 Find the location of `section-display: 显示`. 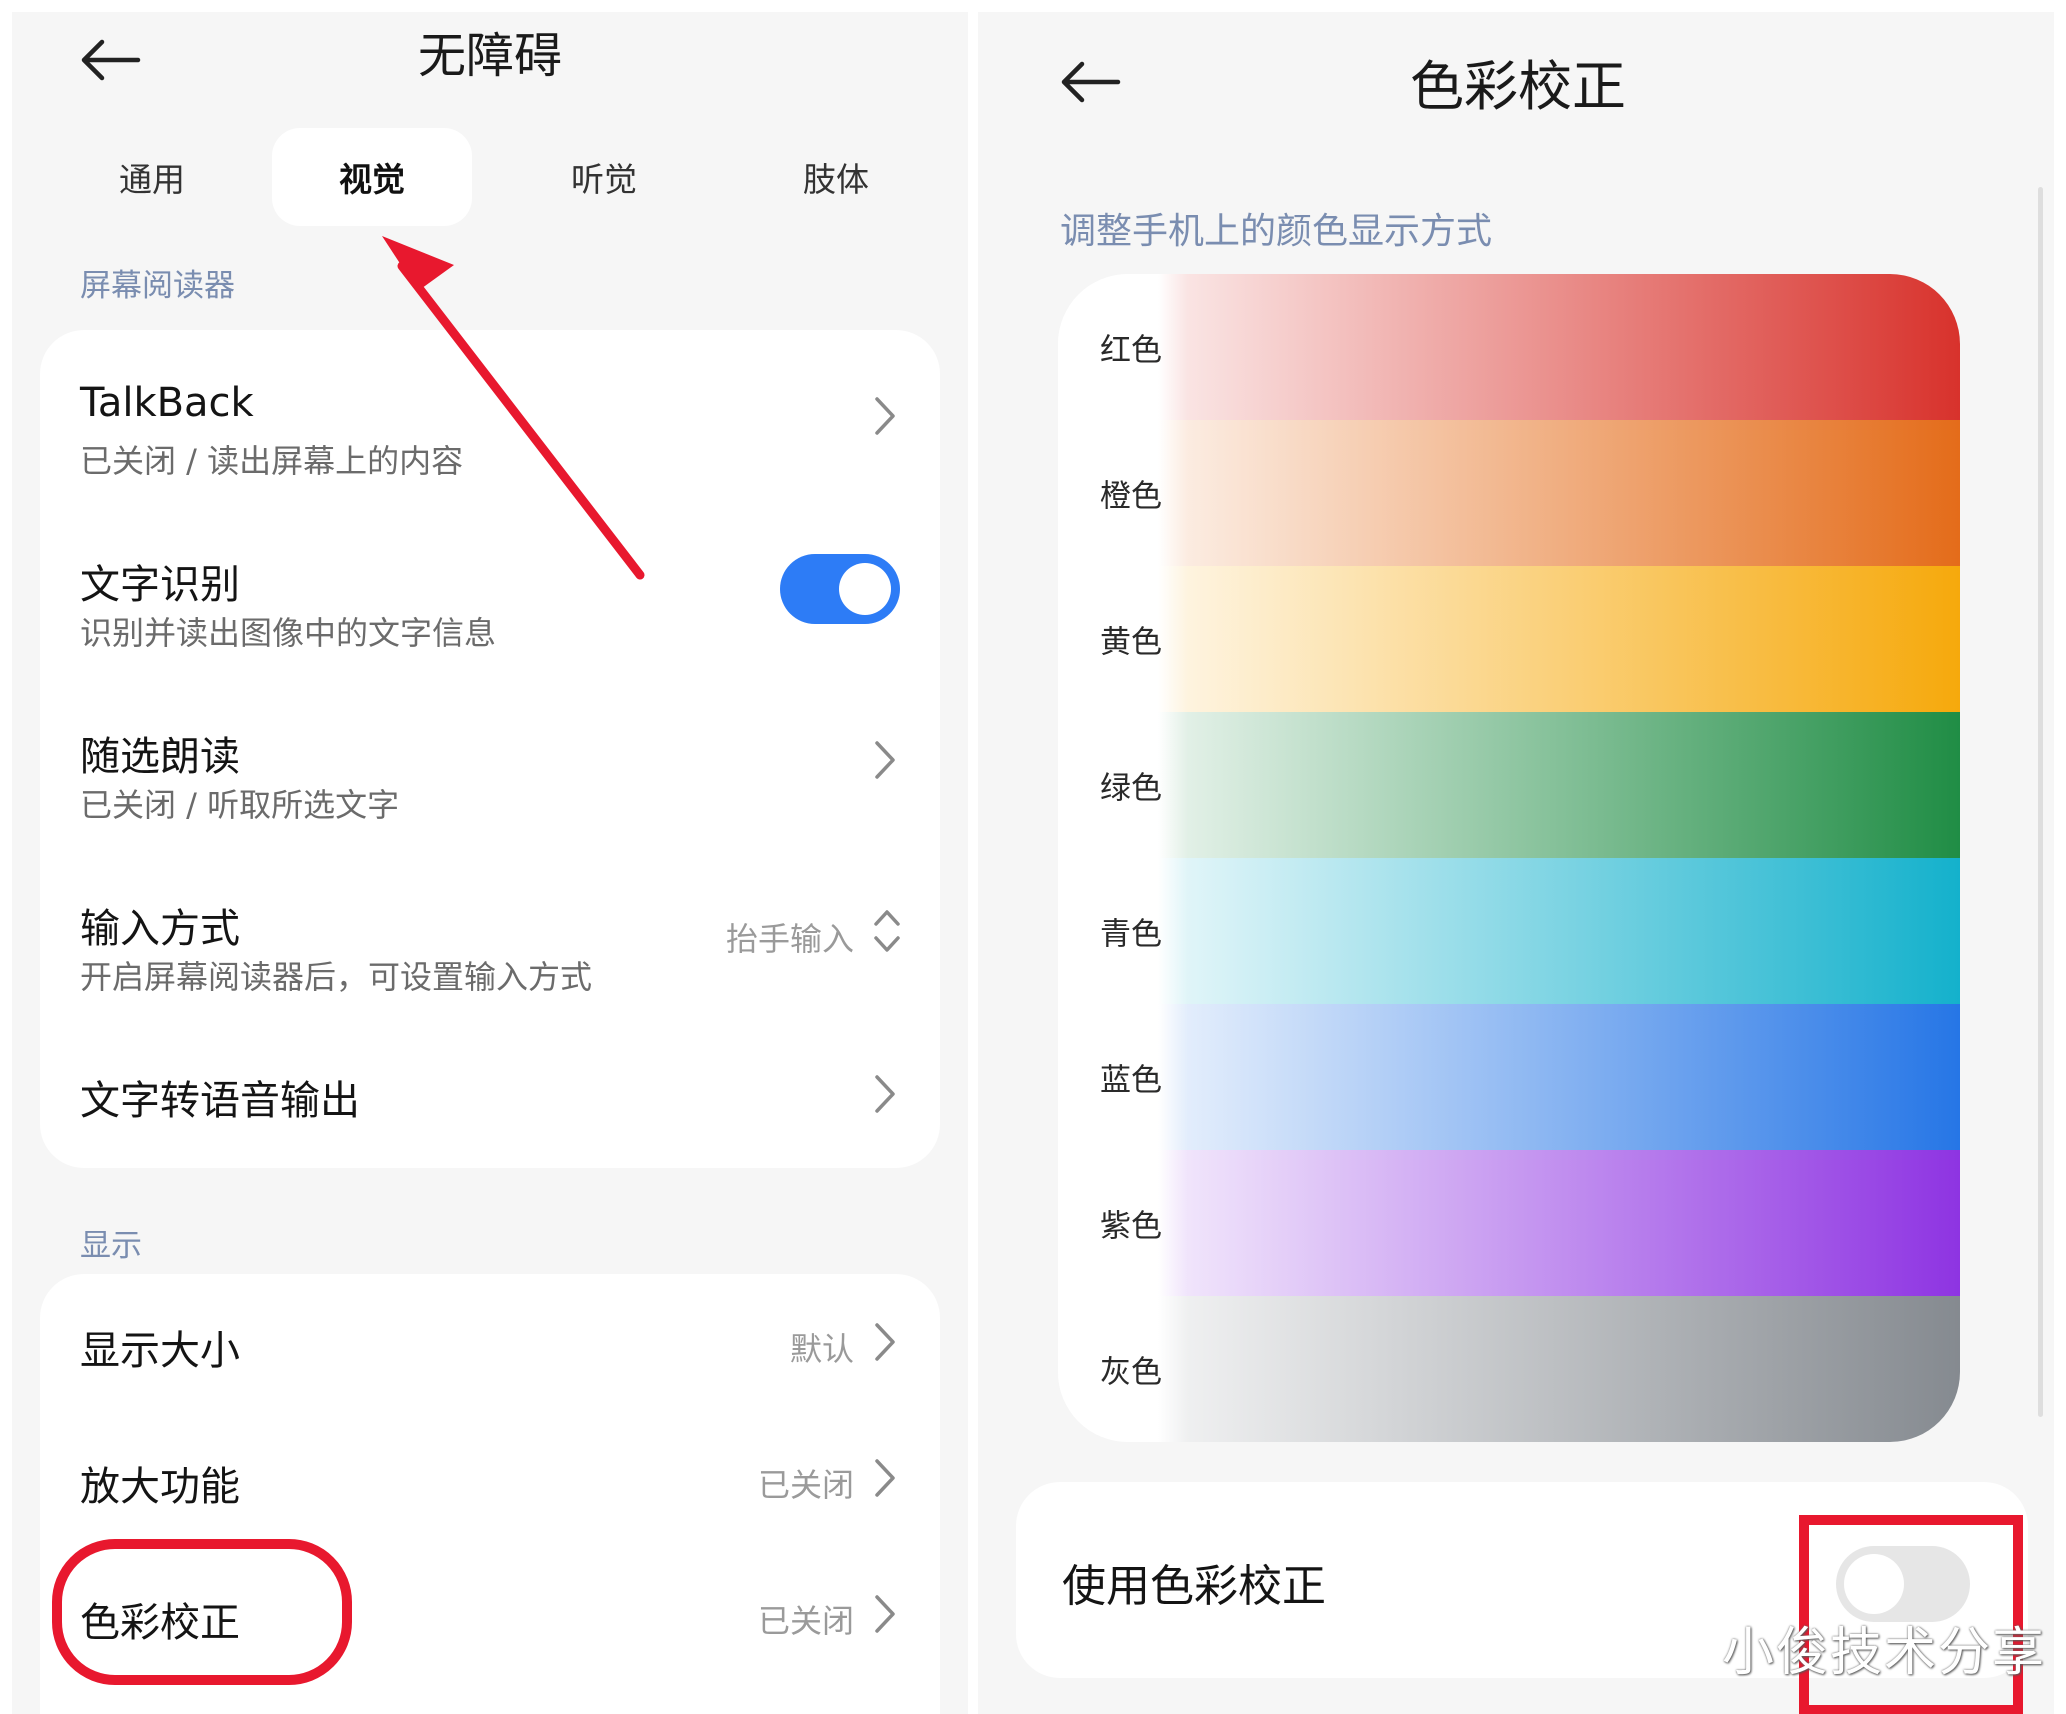

section-display: 显示 is located at coordinates (111, 1246).